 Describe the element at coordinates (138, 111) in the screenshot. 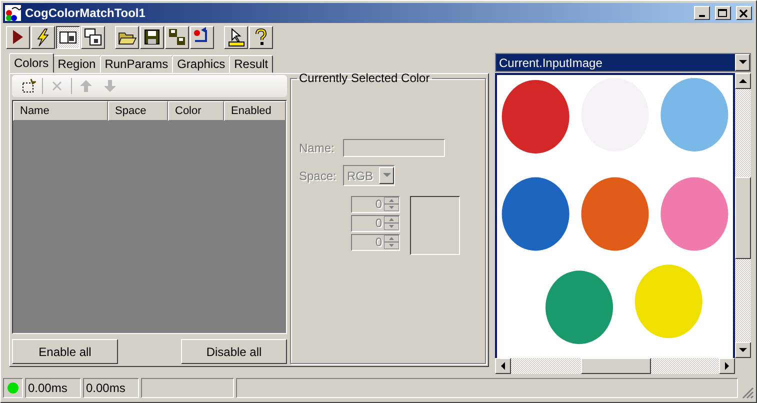

I see `column-header: Space` at that location.